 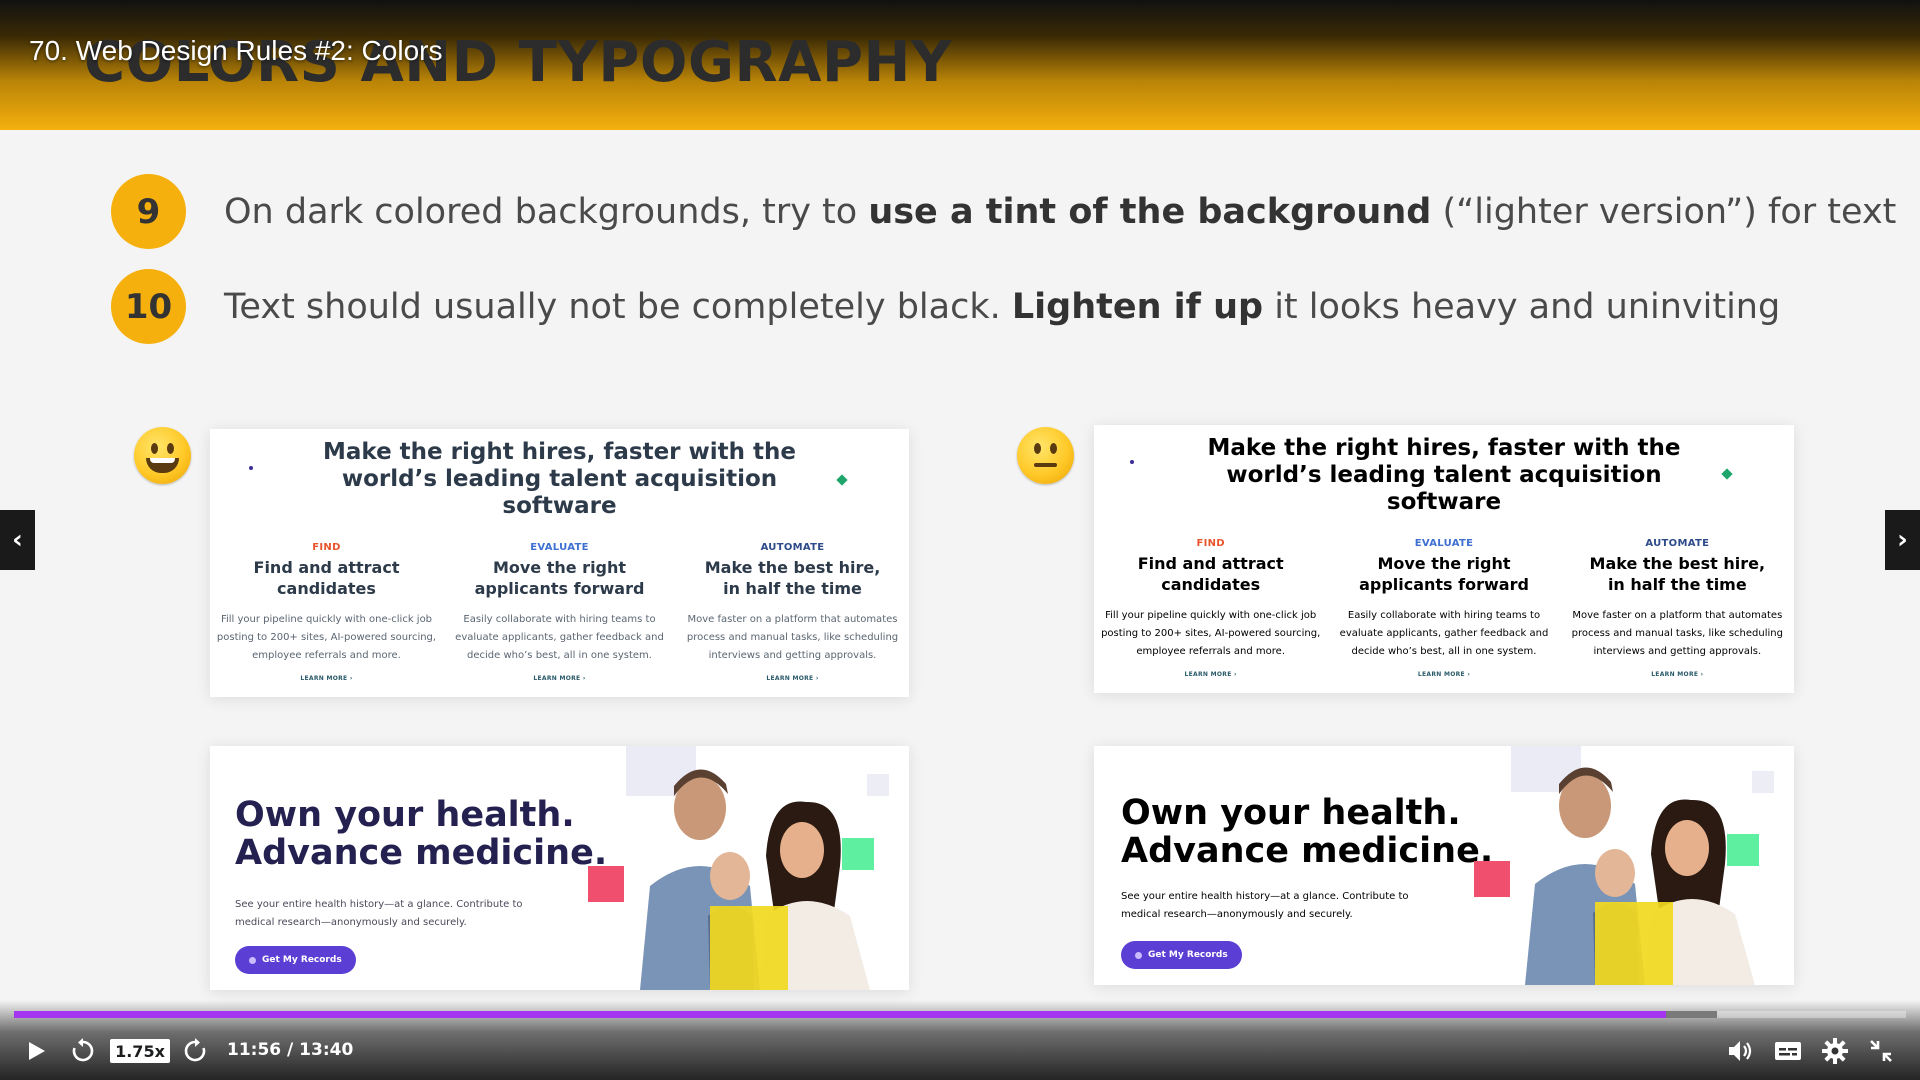 What do you see at coordinates (140, 1051) in the screenshot?
I see `playback-speed-button: 1.75x` at bounding box center [140, 1051].